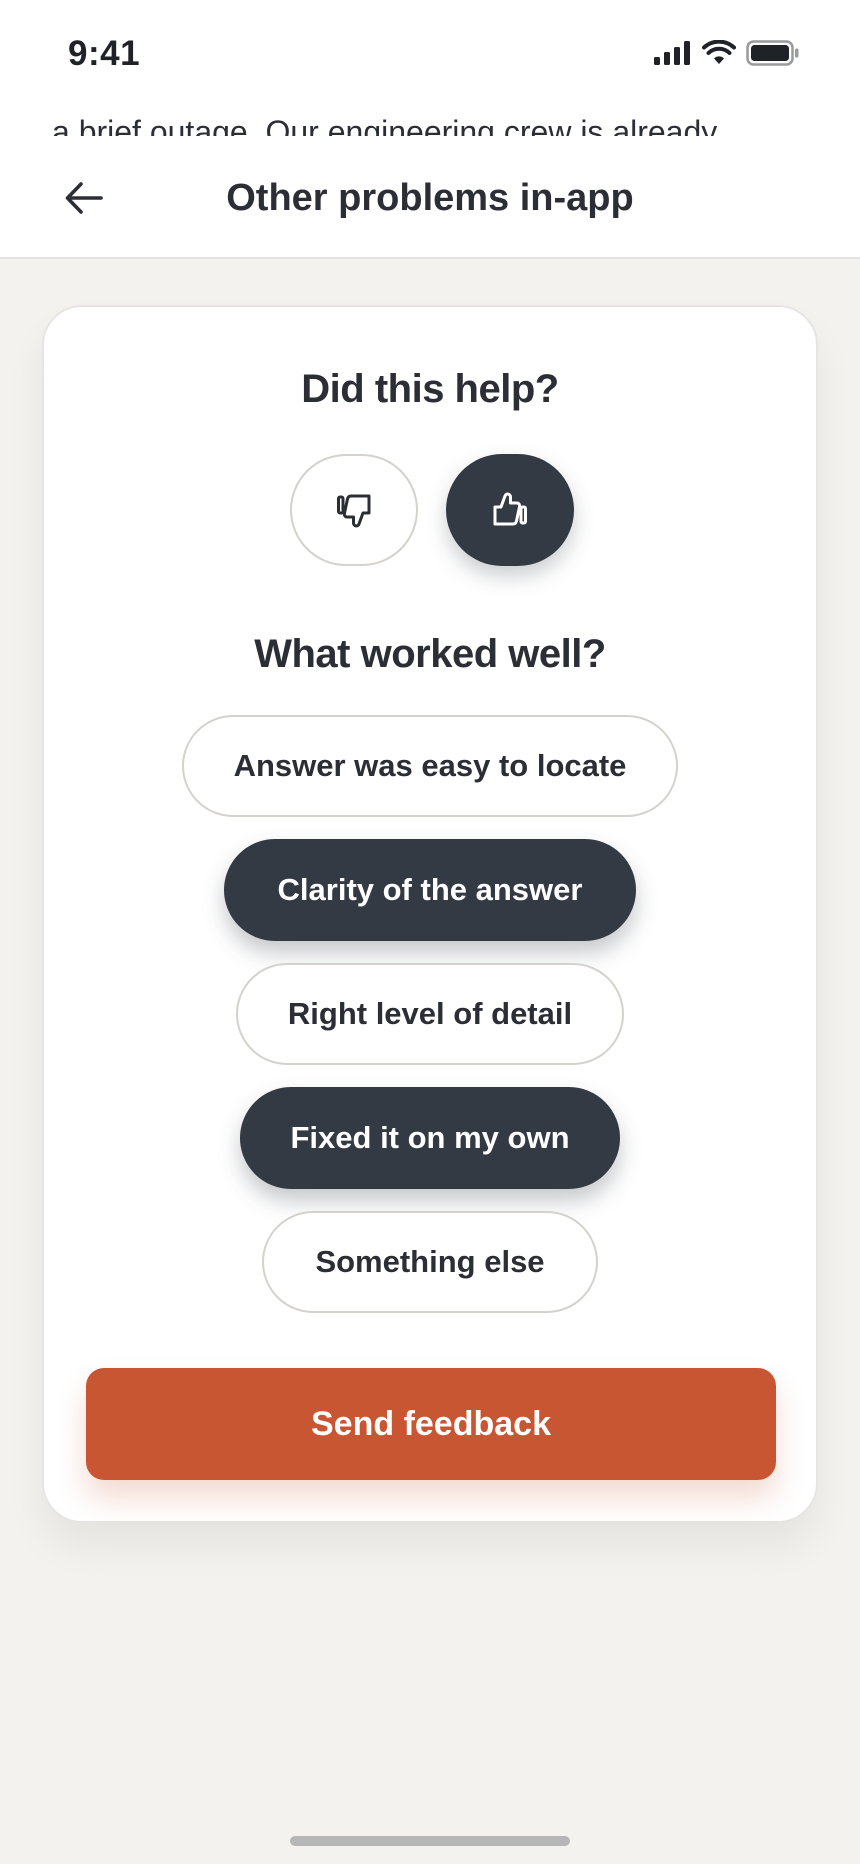 This screenshot has height=1864, width=860. What do you see at coordinates (104, 53) in the screenshot?
I see `status-time: 9:41` at bounding box center [104, 53].